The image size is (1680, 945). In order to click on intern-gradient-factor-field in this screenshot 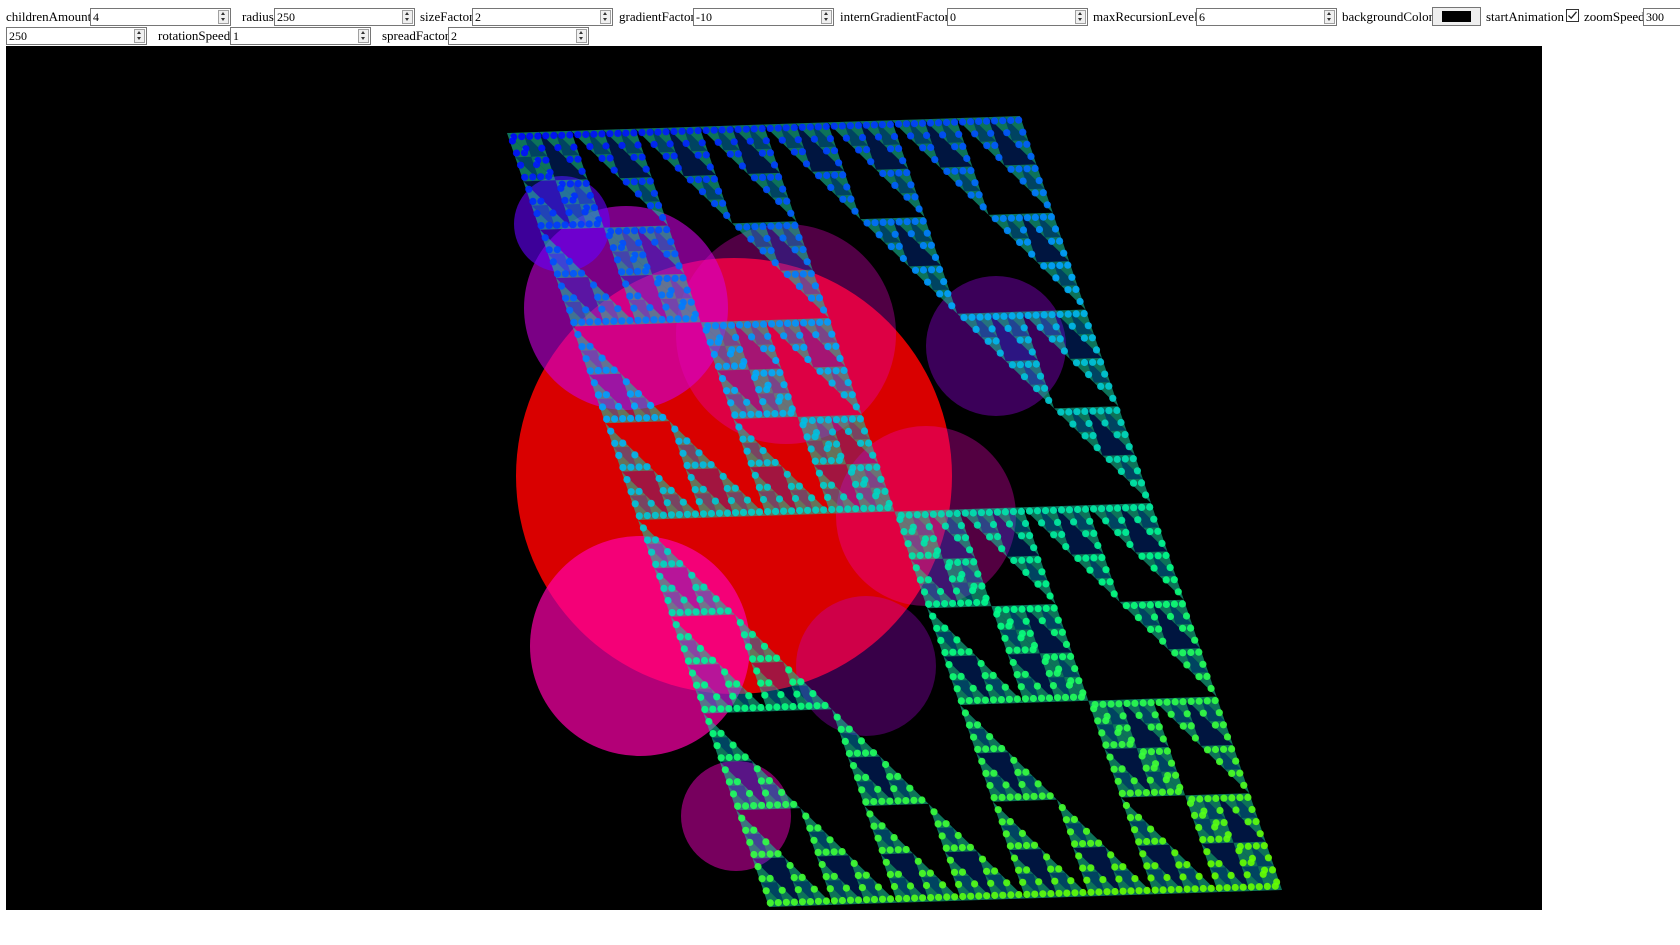, I will do `click(1012, 17)`.